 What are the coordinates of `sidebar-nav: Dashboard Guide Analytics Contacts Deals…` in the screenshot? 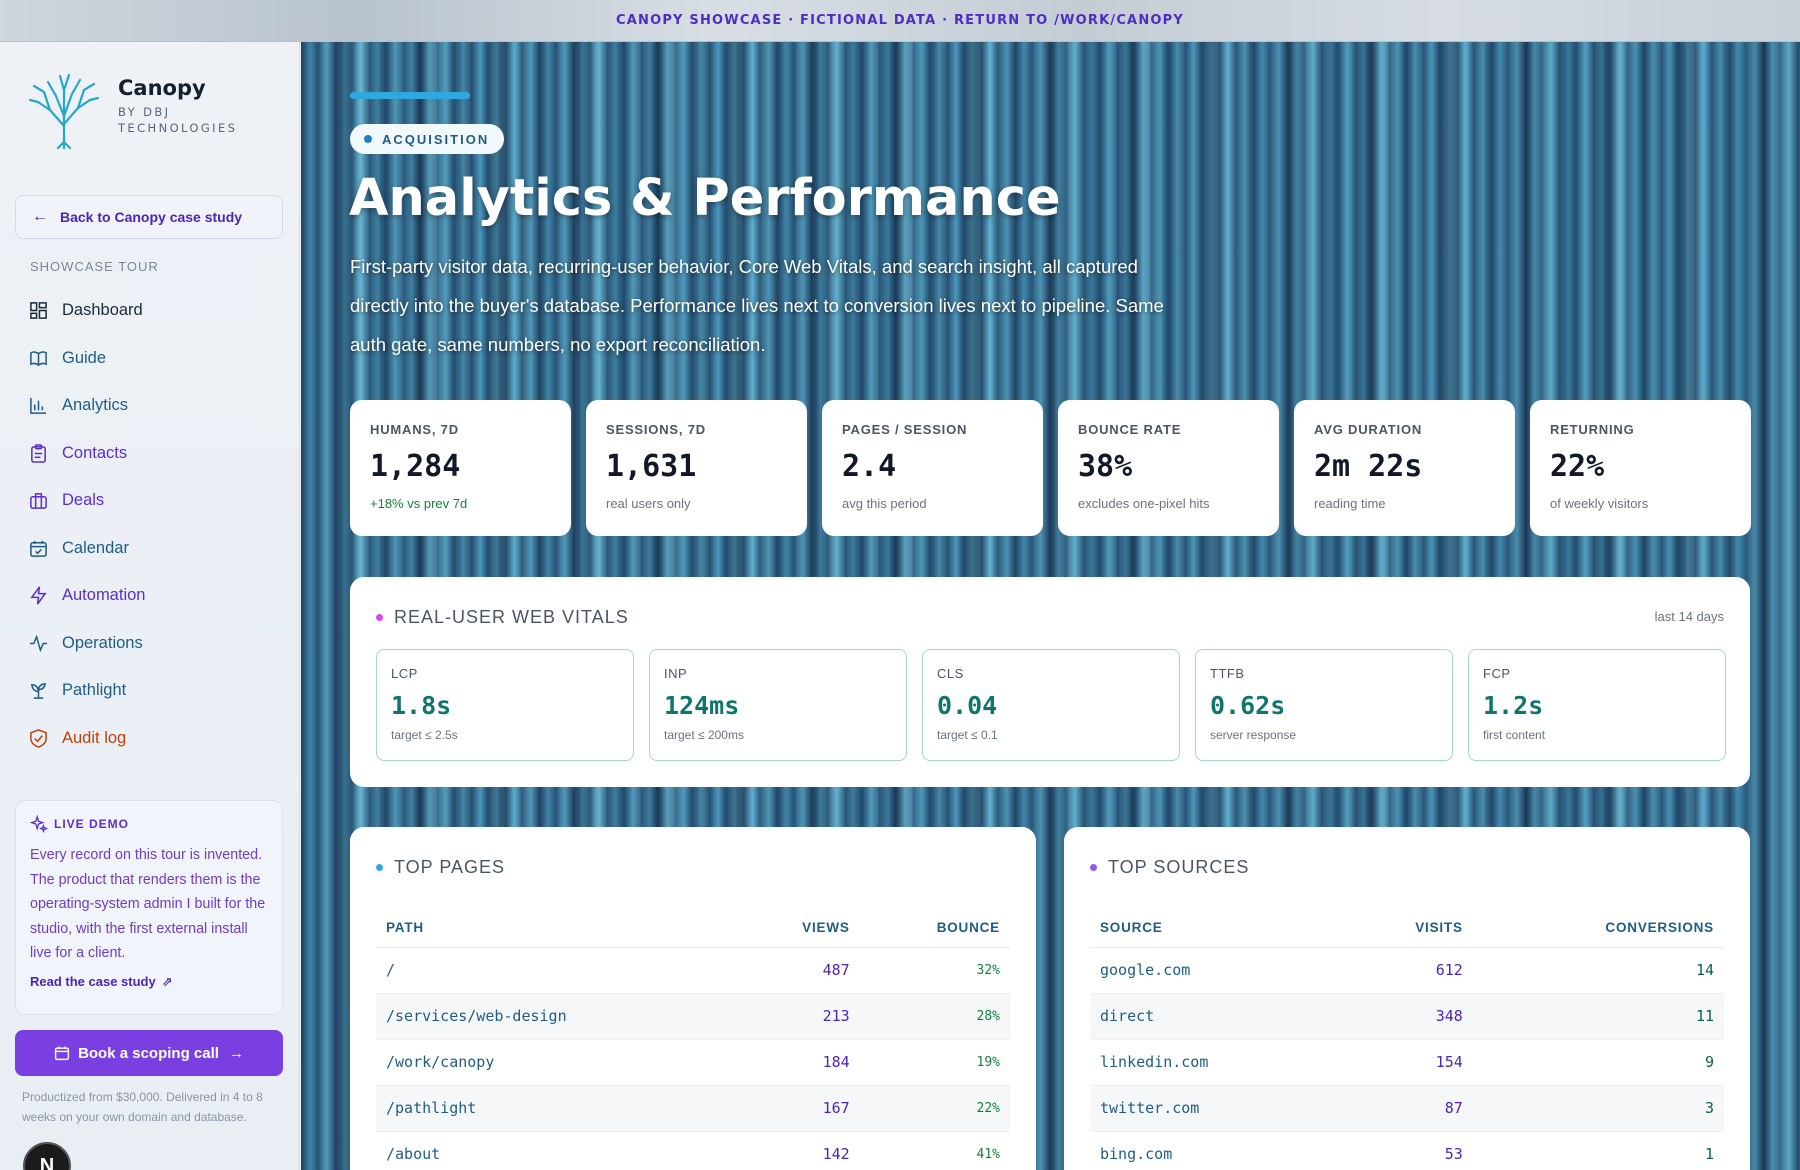 It's located at (153, 524).